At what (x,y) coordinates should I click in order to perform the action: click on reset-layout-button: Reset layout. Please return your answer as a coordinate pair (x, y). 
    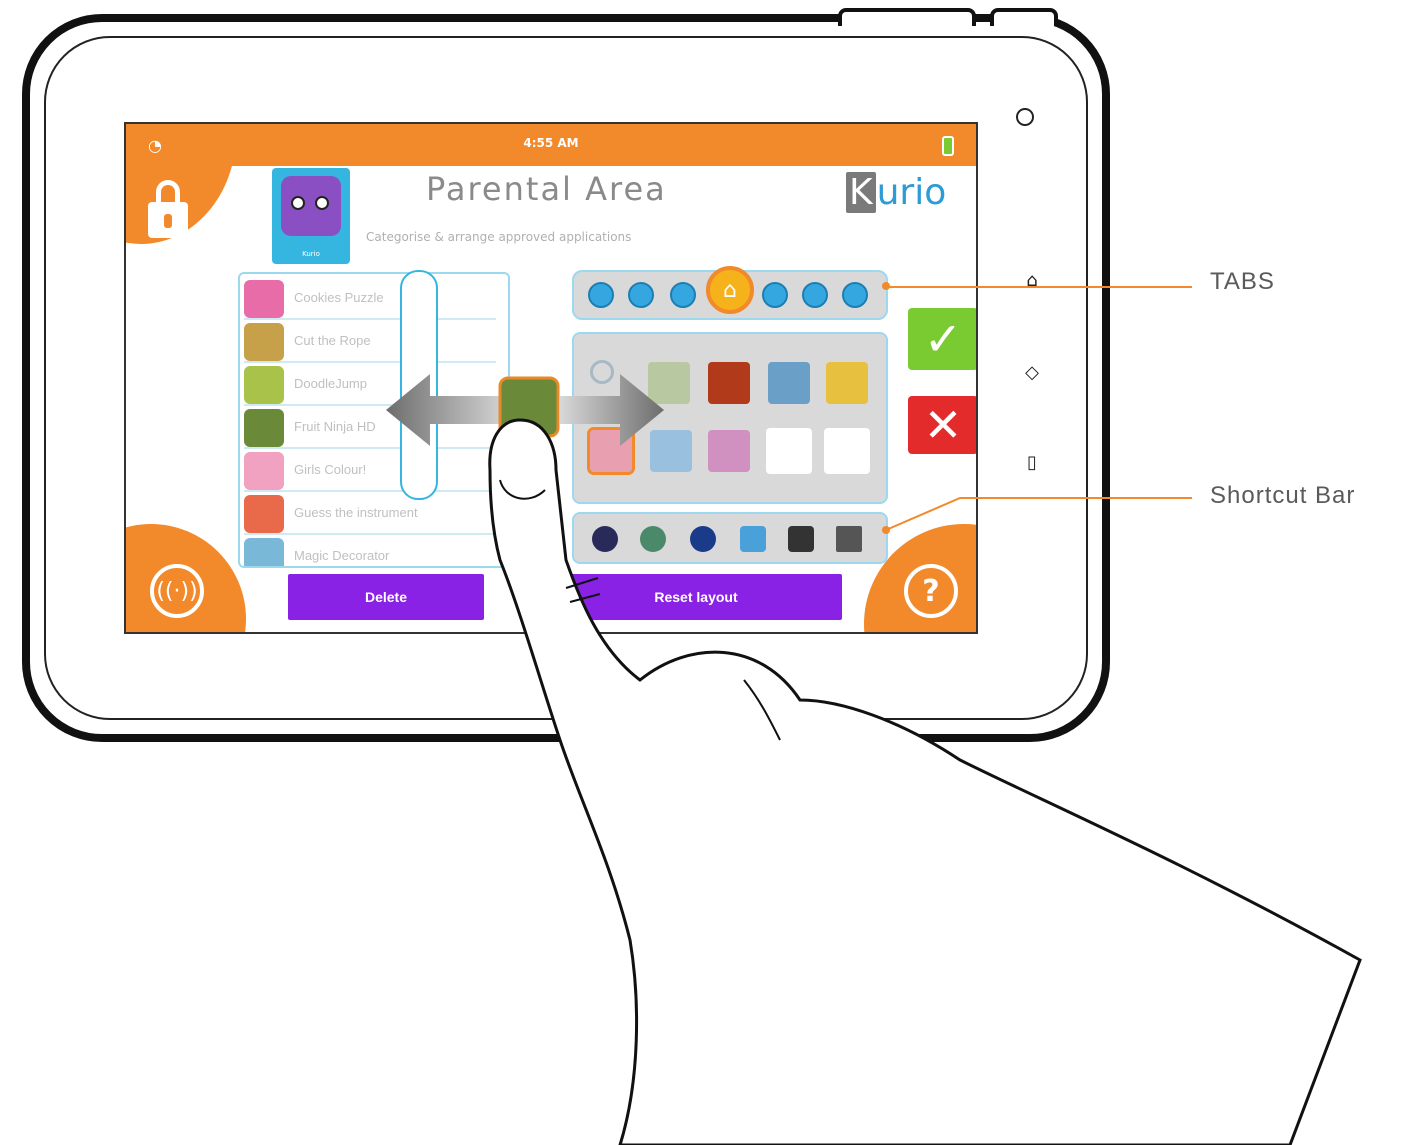
    Looking at the image, I should click on (696, 597).